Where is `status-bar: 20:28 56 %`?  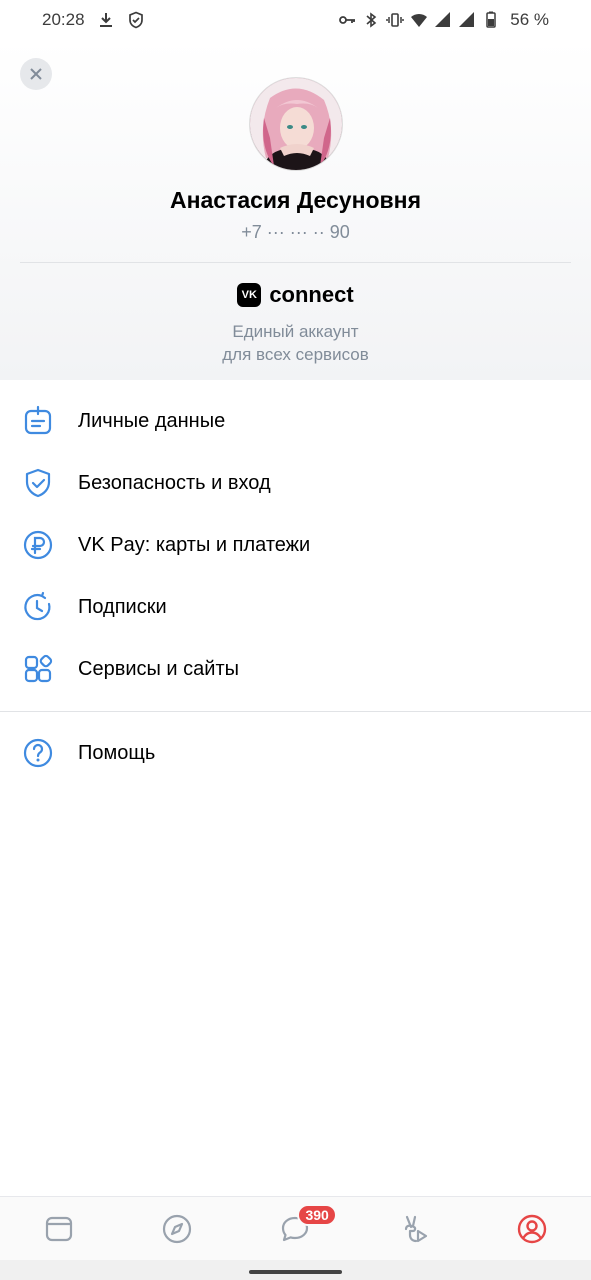 status-bar: 20:28 56 % is located at coordinates (295, 20).